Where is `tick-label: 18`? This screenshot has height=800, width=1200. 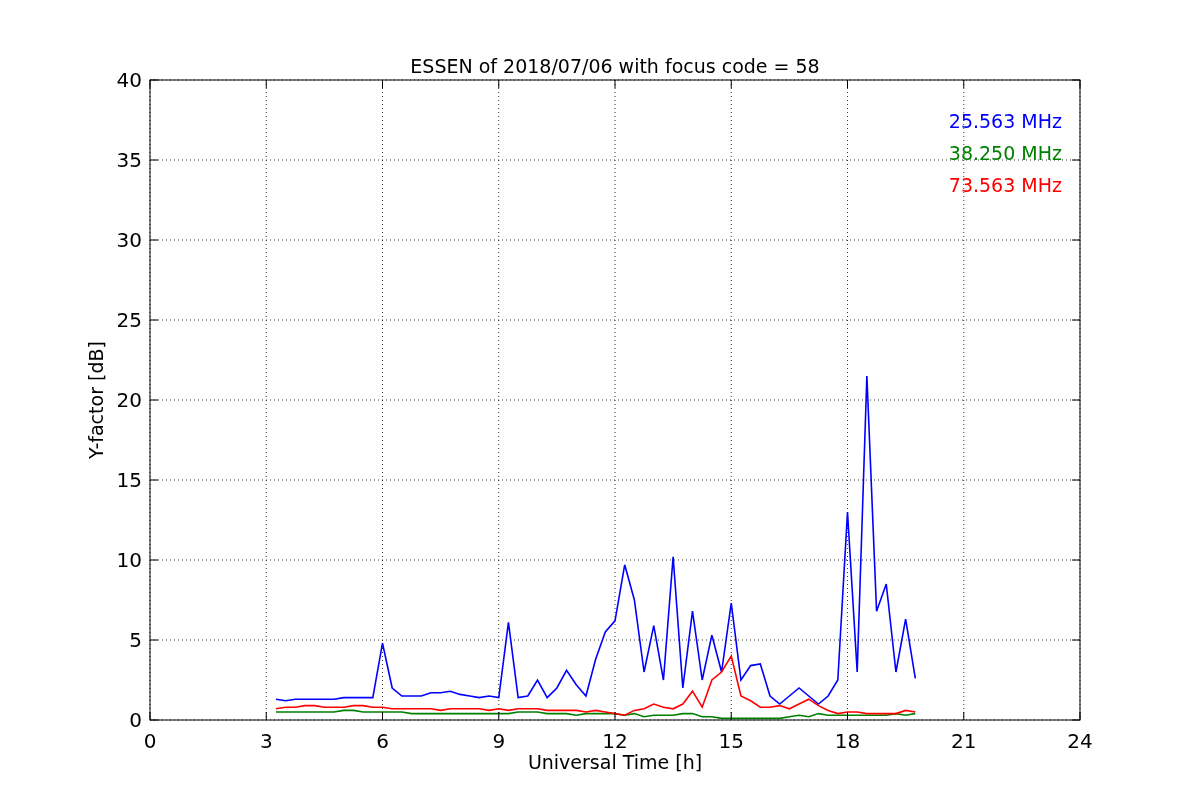 tick-label: 18 is located at coordinates (847, 741).